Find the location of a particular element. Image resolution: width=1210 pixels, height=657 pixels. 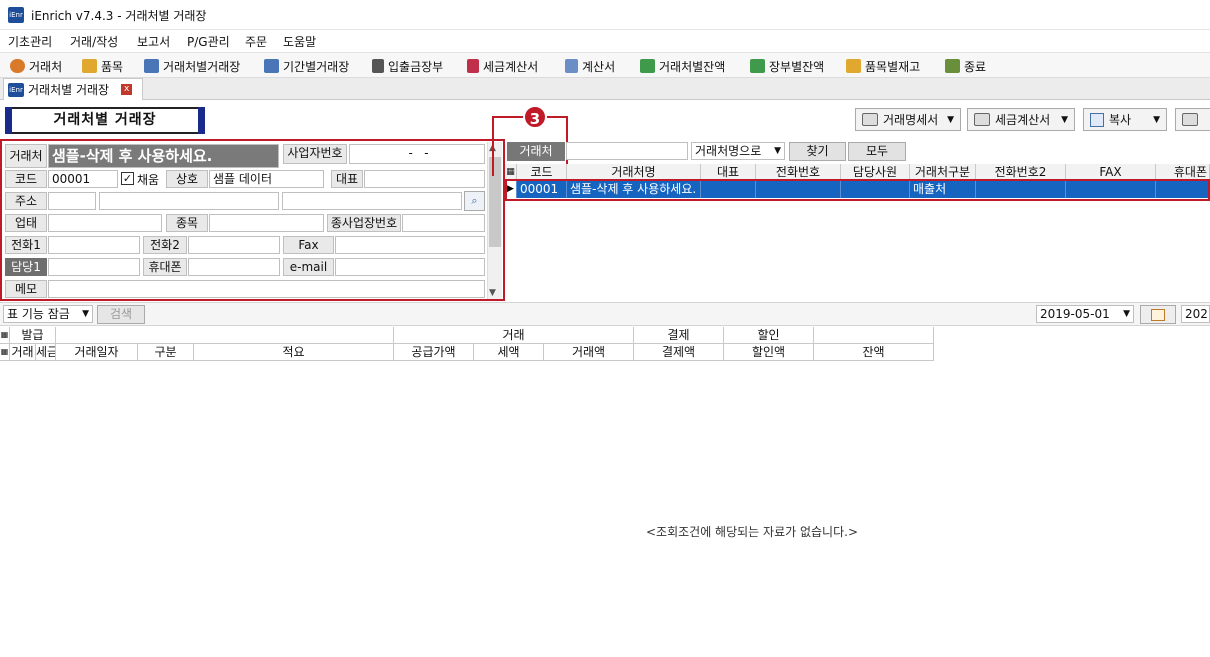

auto-fill-checkbox: ✓ is located at coordinates (127, 178).